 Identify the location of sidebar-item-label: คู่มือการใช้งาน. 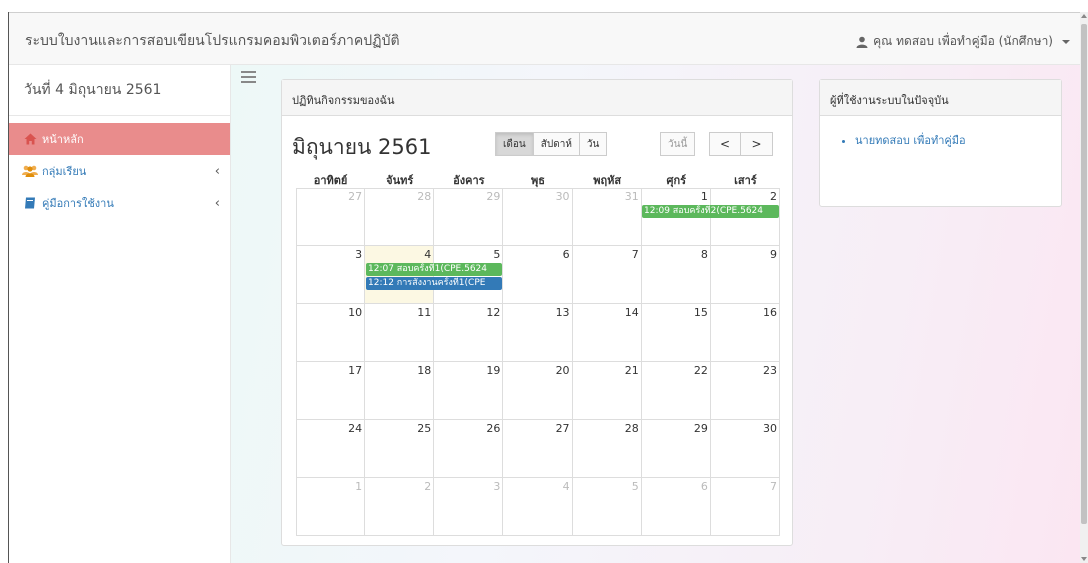
(78, 203).